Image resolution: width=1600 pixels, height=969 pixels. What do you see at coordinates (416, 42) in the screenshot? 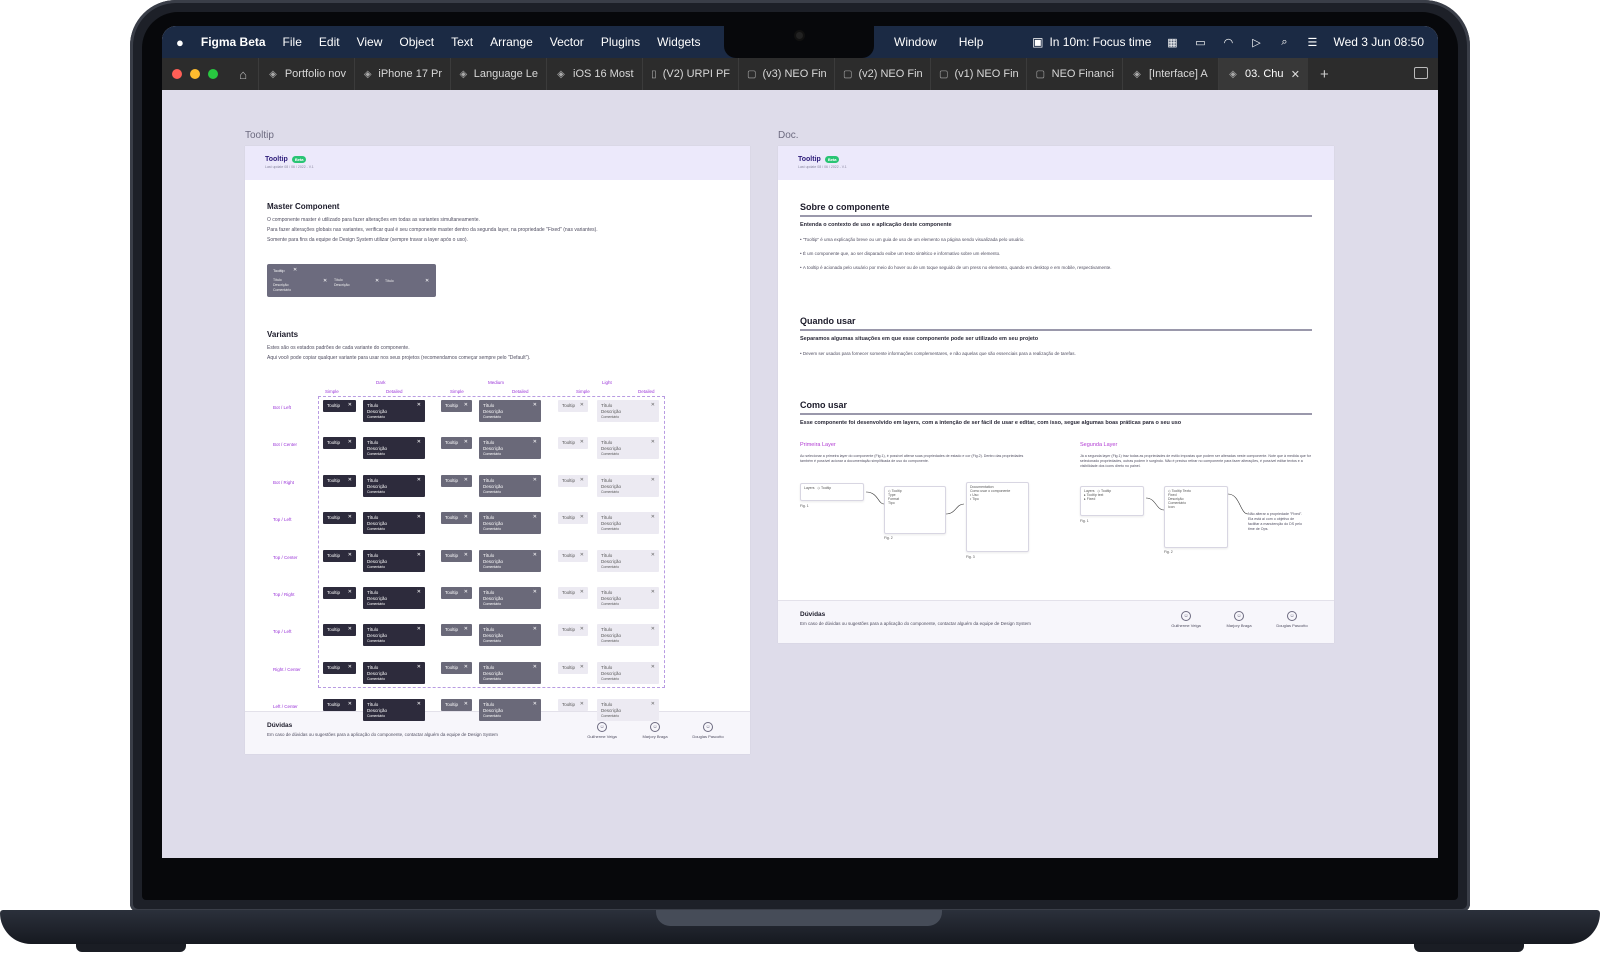
I see `menu-object: Object` at bounding box center [416, 42].